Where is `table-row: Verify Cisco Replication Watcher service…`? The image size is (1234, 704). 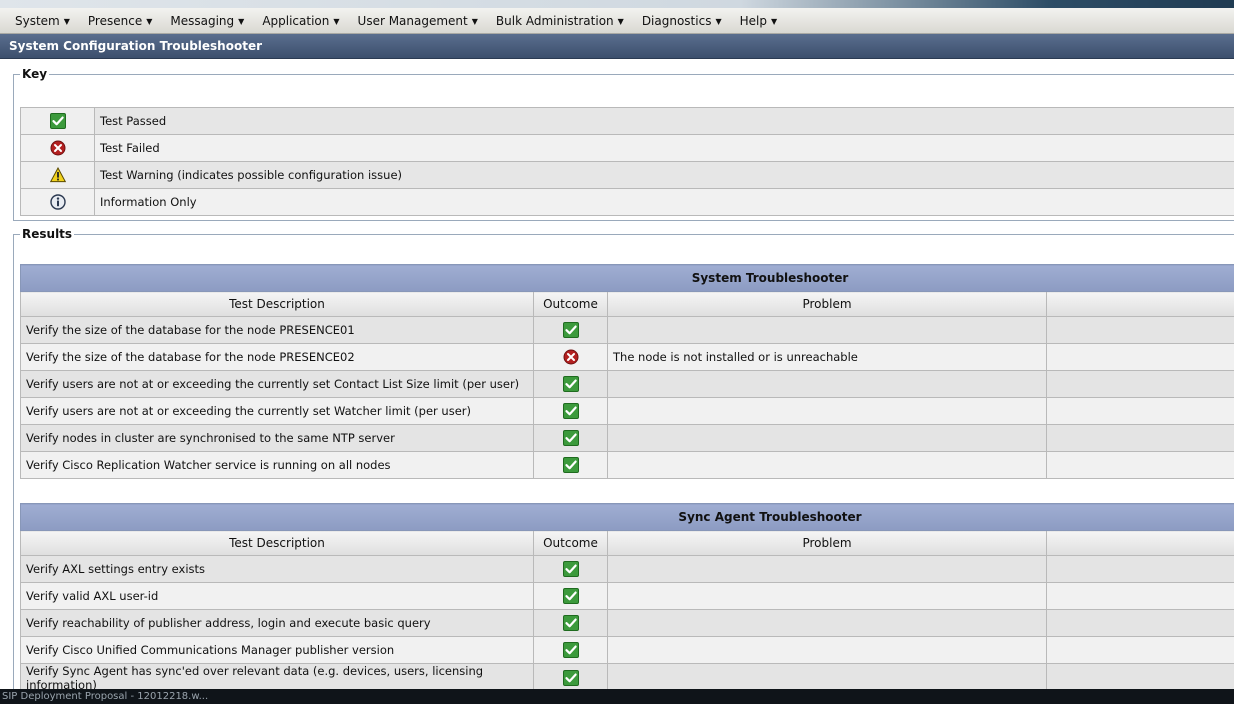 table-row: Verify Cisco Replication Watcher service… is located at coordinates (627, 465).